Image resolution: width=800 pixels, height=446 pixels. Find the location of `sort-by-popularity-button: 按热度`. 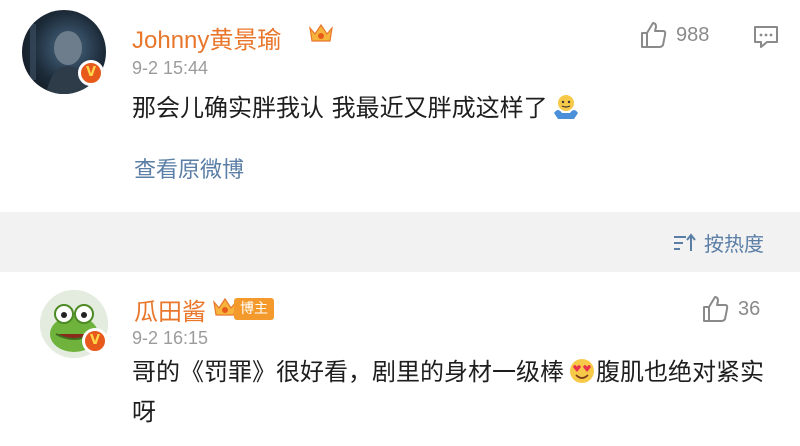

sort-by-popularity-button: 按热度 is located at coordinates (718, 242).